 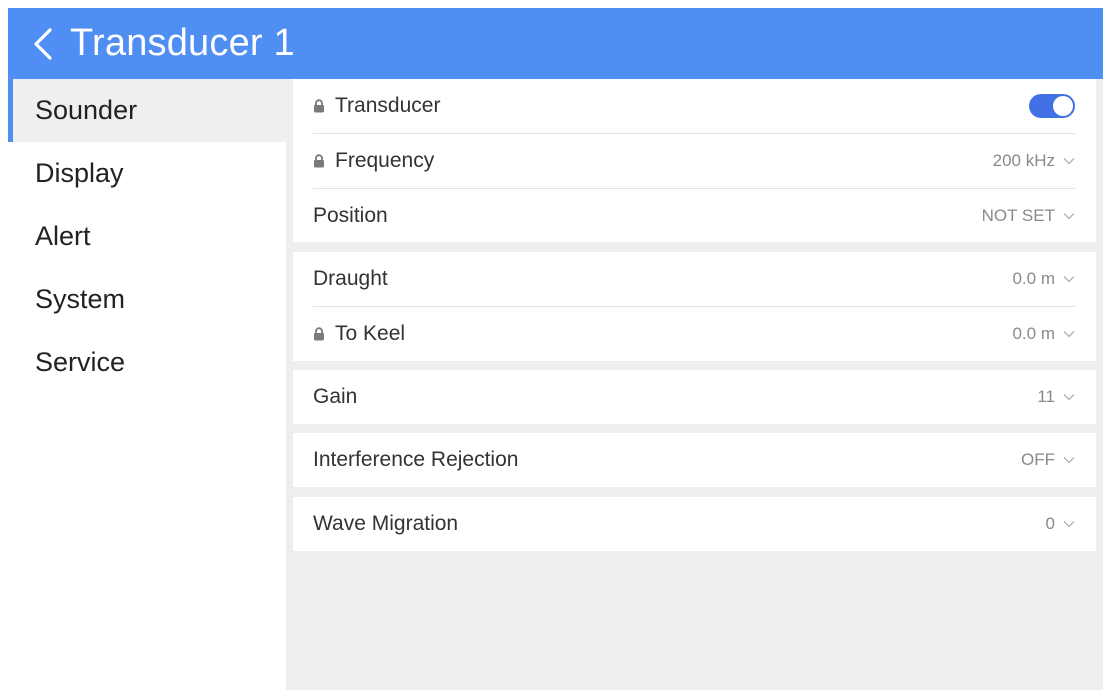 I want to click on setting-label: Wave Migration, so click(x=386, y=523).